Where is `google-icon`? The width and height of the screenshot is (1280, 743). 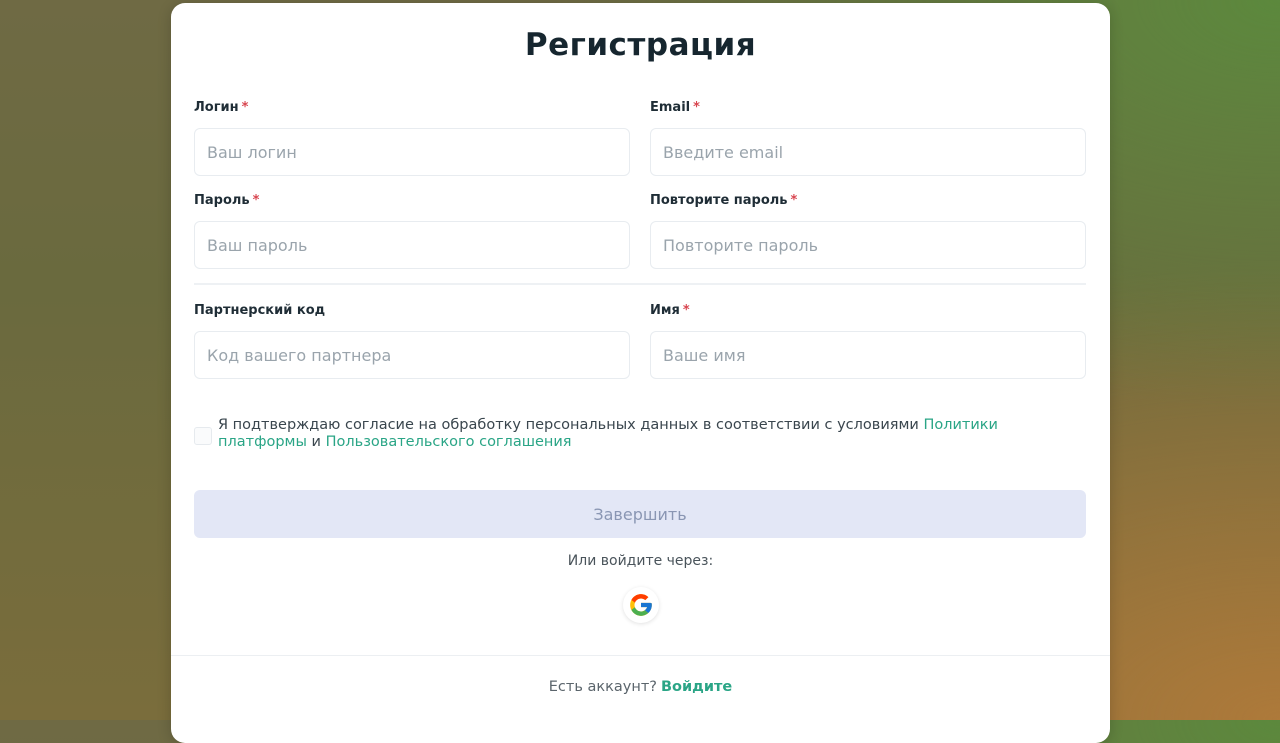
google-icon is located at coordinates (641, 605).